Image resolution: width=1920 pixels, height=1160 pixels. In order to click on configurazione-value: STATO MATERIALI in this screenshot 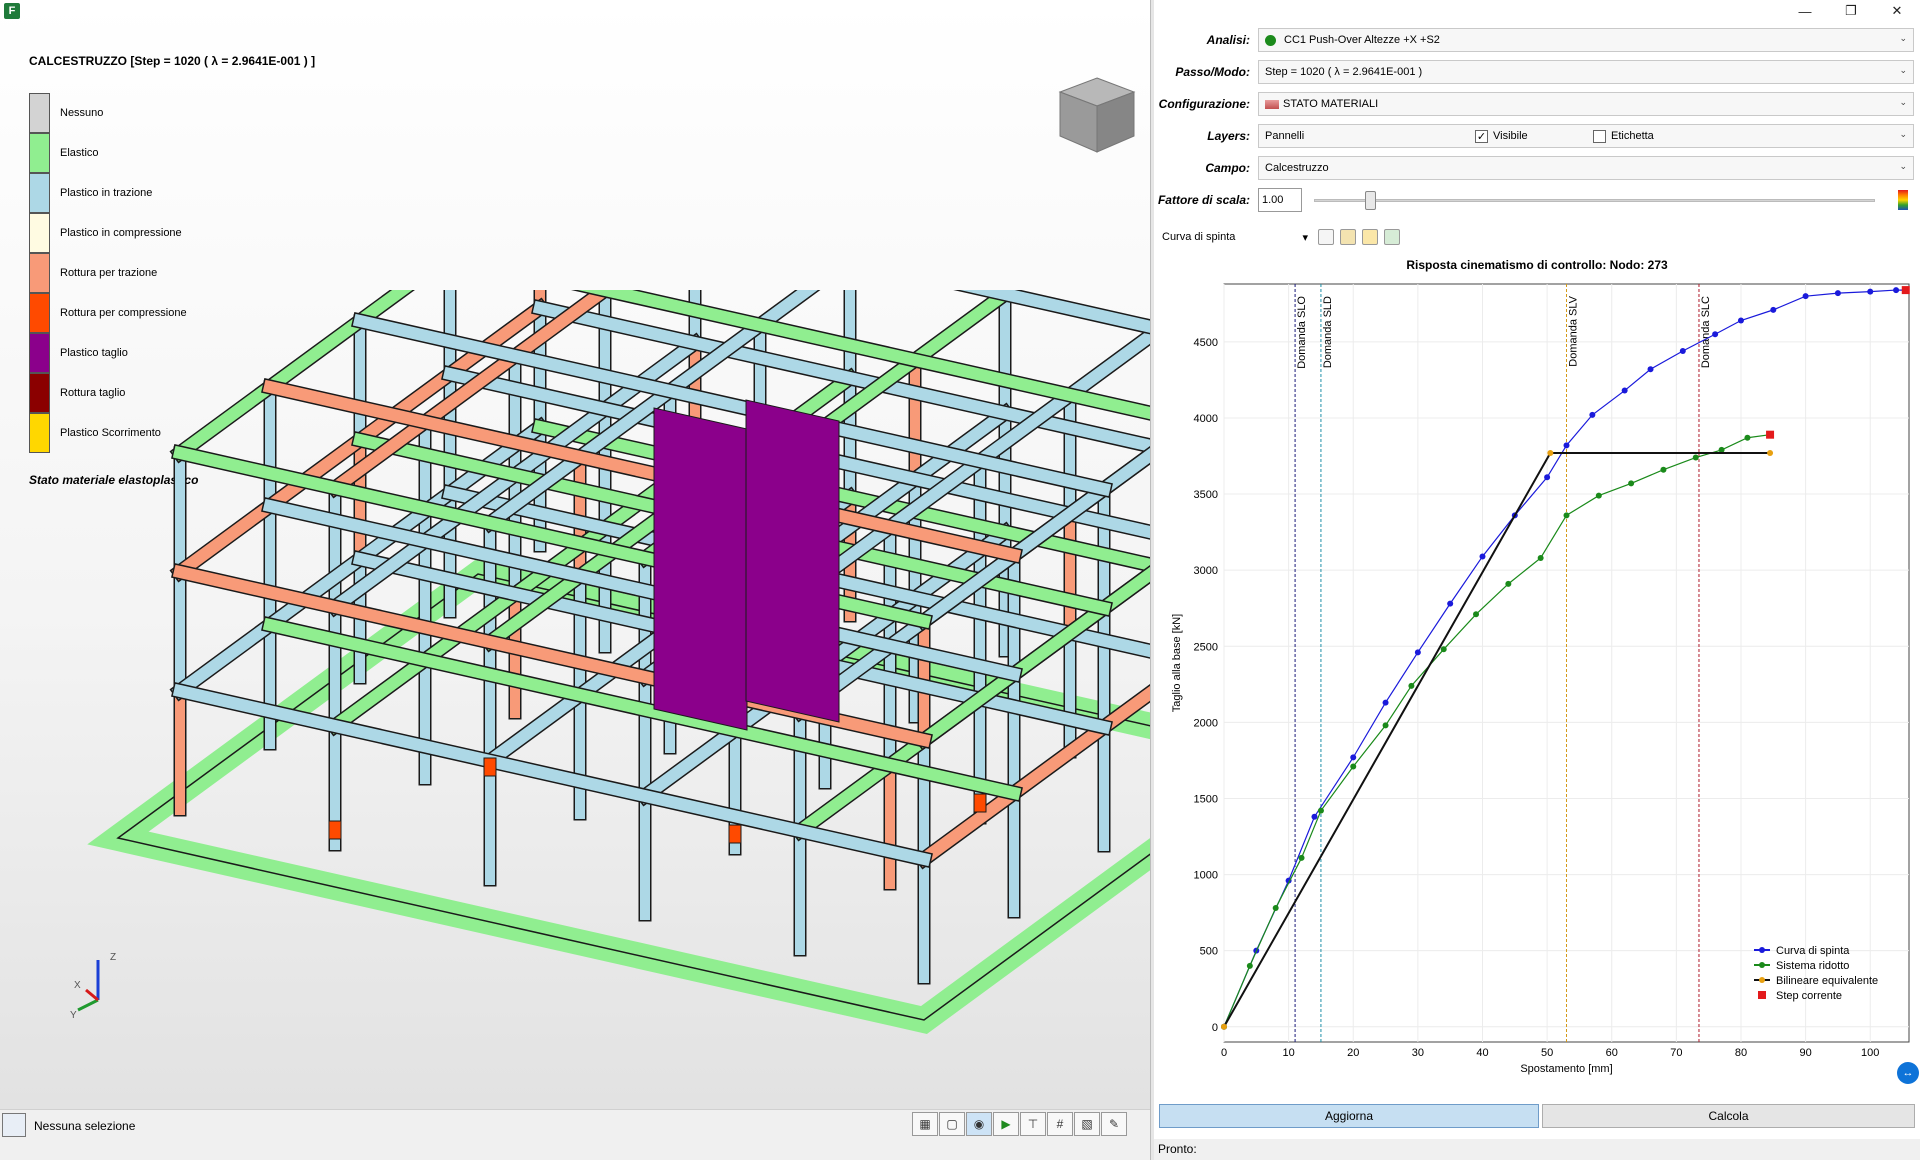, I will do `click(1331, 104)`.